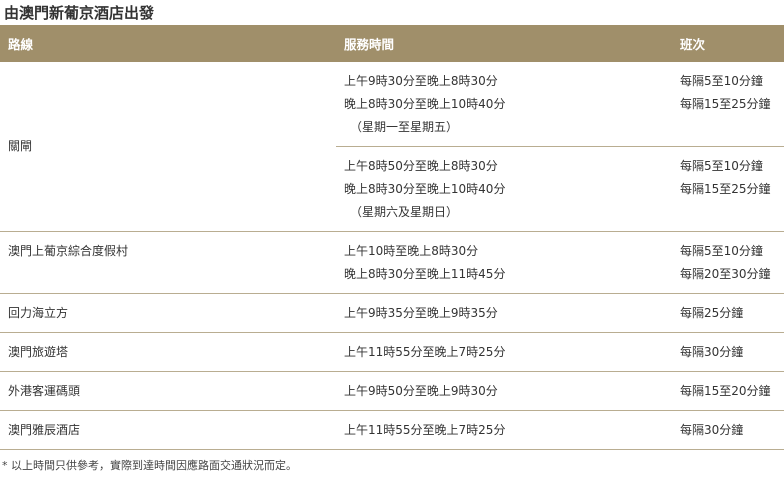 This screenshot has height=484, width=784. What do you see at coordinates (411, 251) in the screenshot?
I see `hours-line: 上午10時至晚上8時30分` at bounding box center [411, 251].